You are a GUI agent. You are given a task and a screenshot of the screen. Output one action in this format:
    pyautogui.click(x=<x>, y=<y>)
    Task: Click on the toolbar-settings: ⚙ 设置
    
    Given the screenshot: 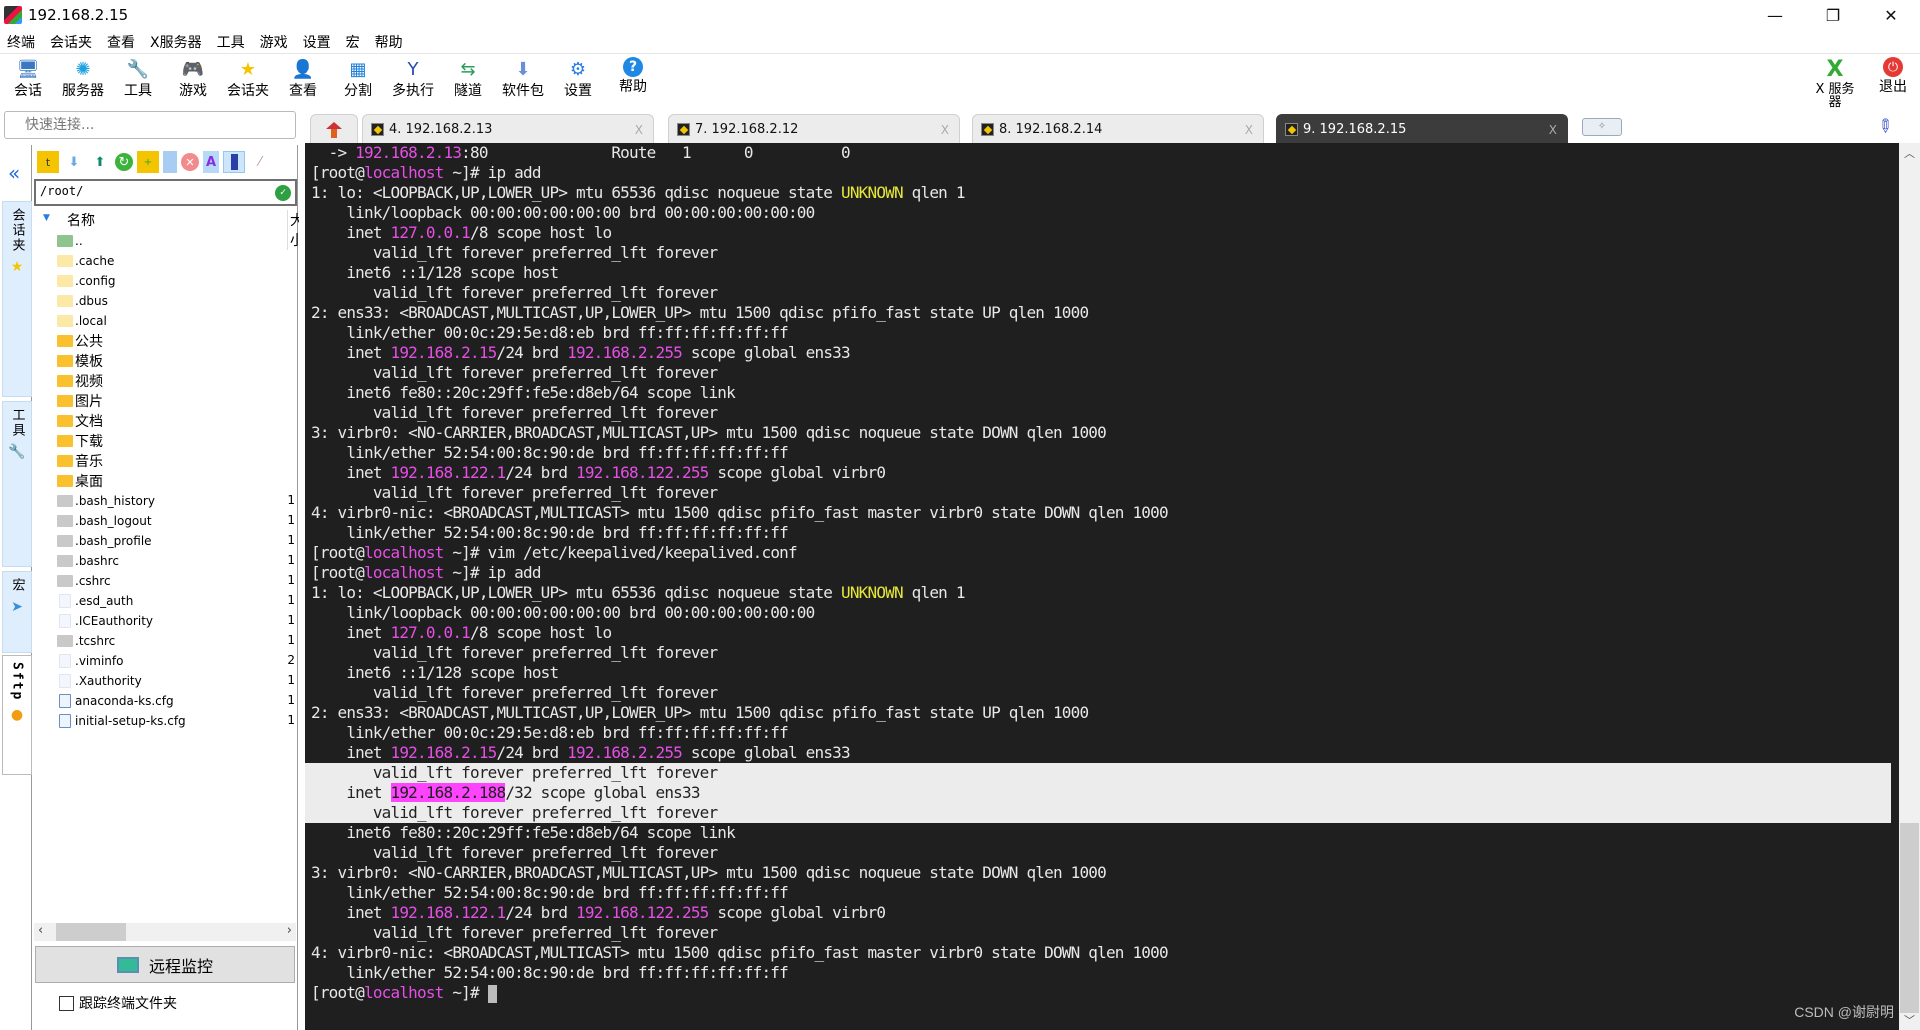 What is the action you would take?
    pyautogui.click(x=578, y=81)
    